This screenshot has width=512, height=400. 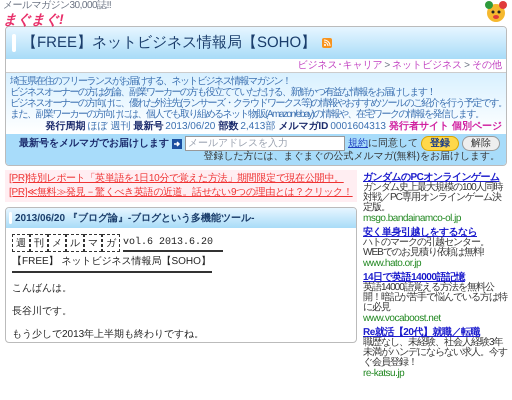 I want to click on unsubscribe-button: 解除, so click(x=481, y=143).